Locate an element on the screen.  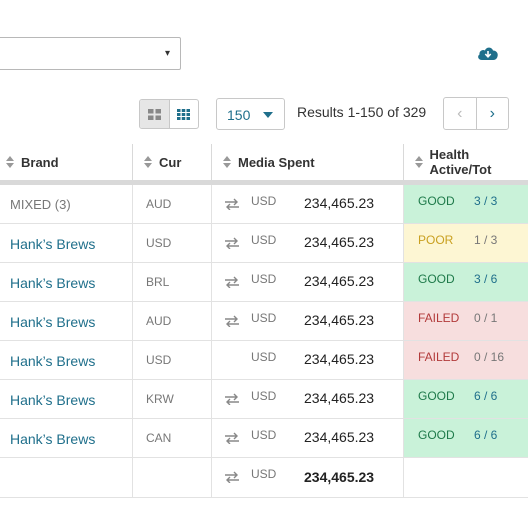
chevron-down-icon: ▾ is located at coordinates (167, 53).